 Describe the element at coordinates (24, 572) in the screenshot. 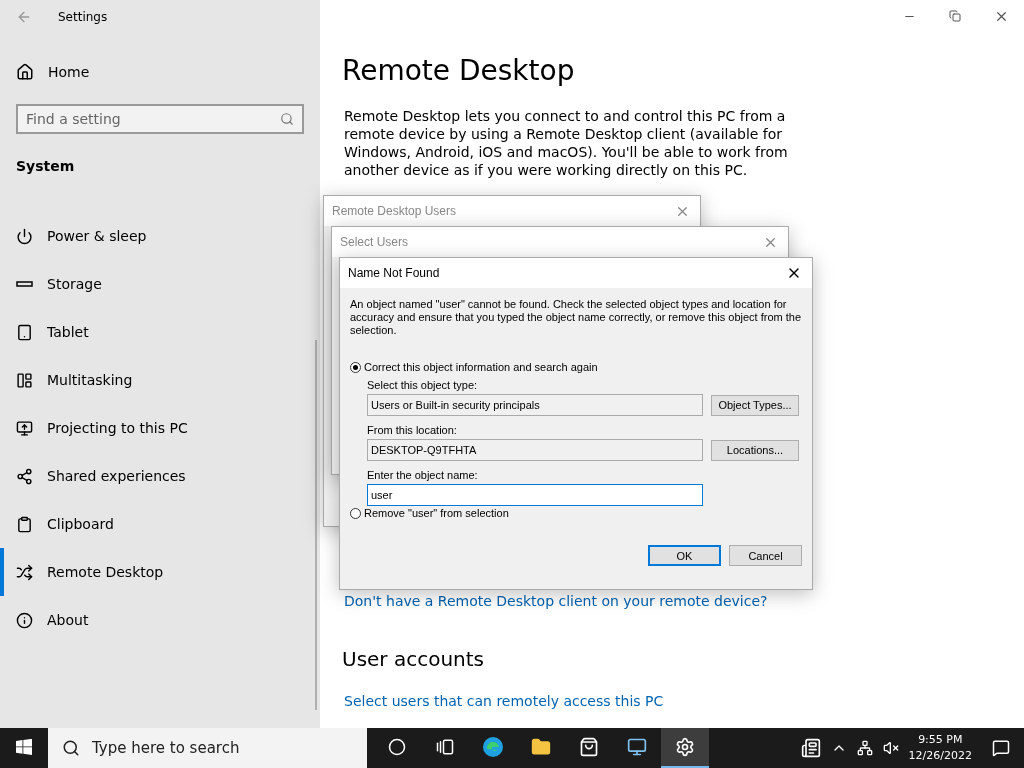

I see `crossed-arrows-icon` at that location.